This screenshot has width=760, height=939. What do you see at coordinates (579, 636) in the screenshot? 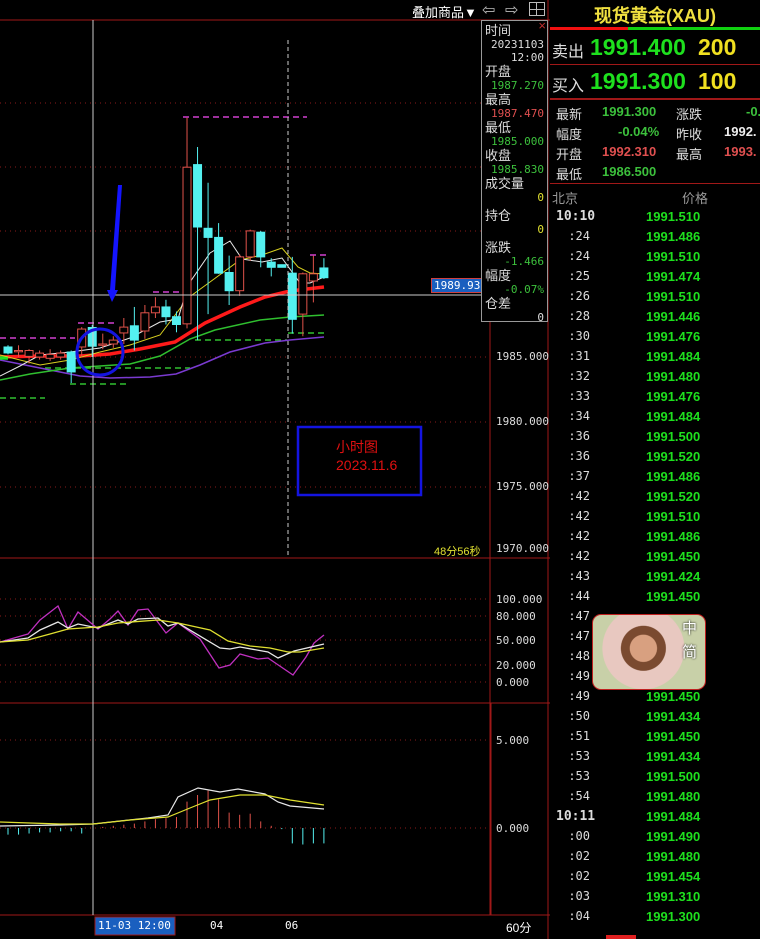
I see `tick-time: :47` at bounding box center [579, 636].